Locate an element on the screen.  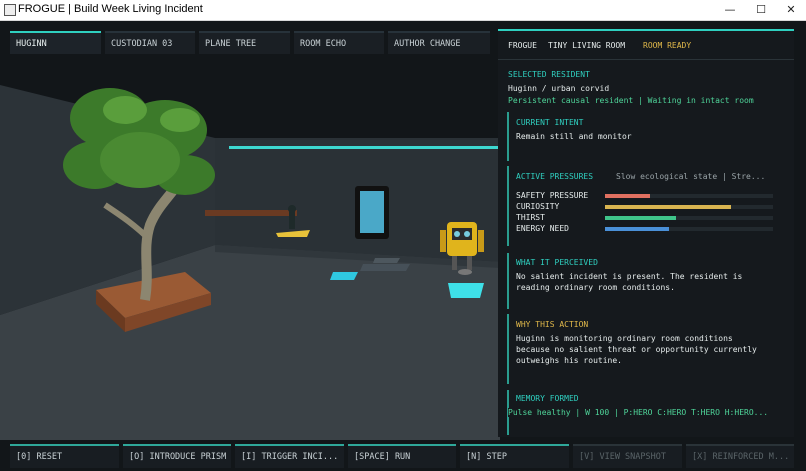
resident-name: Huginn / urban corvid is located at coordinates (559, 88).